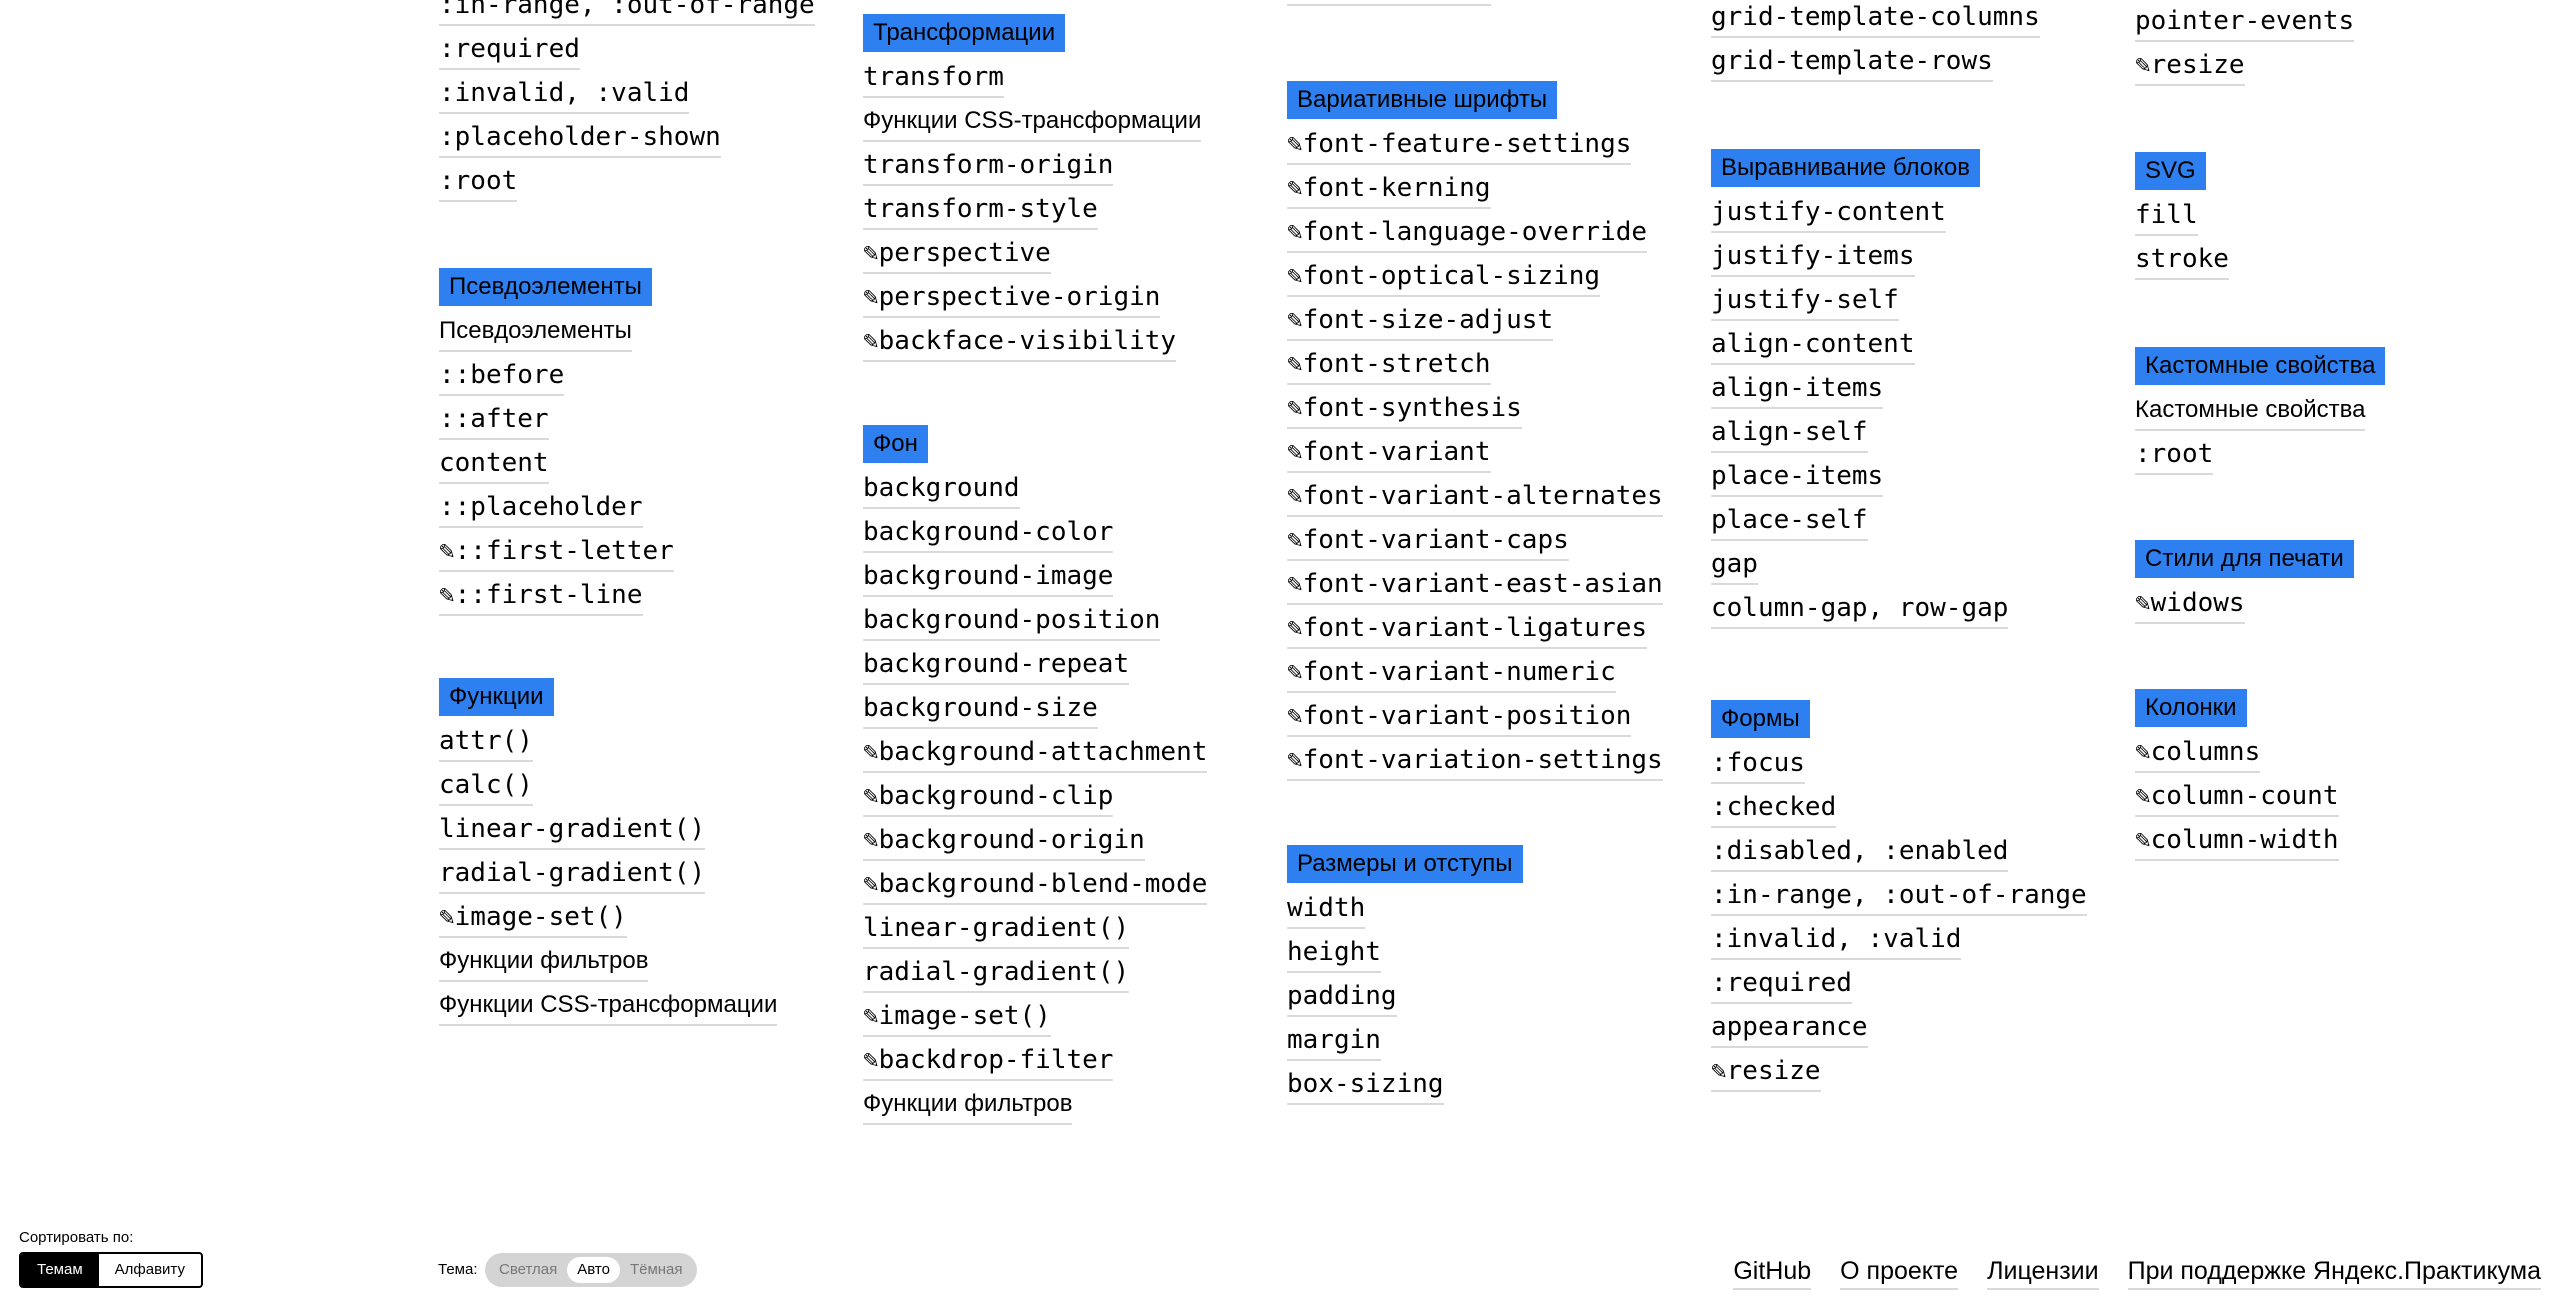  Describe the element at coordinates (1789, 521) in the screenshot. I see `index-link: place-self` at that location.